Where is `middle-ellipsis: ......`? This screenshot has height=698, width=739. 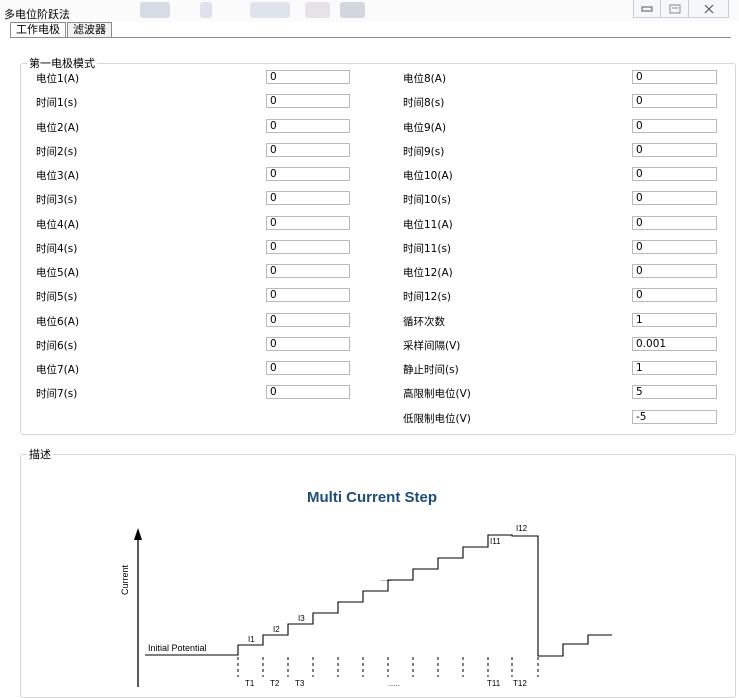 middle-ellipsis: ...... is located at coordinates (386, 579).